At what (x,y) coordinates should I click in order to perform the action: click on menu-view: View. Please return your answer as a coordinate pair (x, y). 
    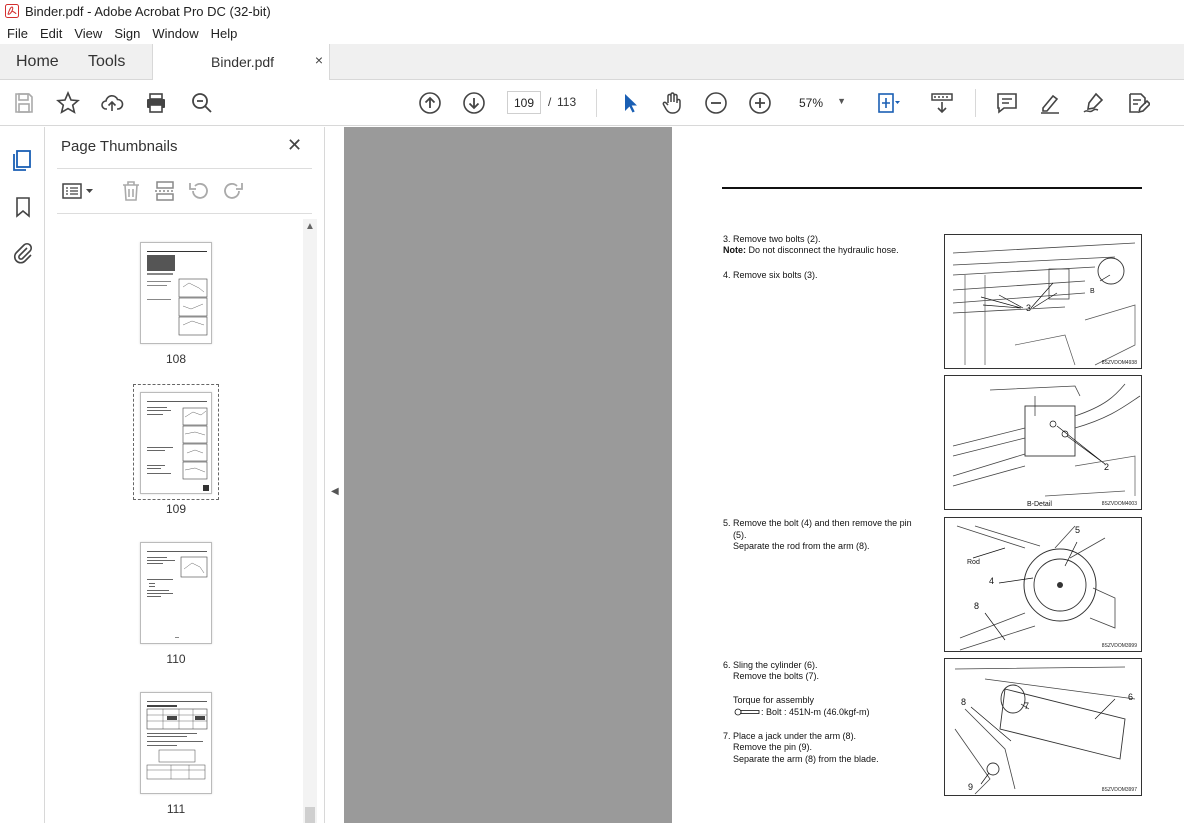
    Looking at the image, I should click on (88, 33).